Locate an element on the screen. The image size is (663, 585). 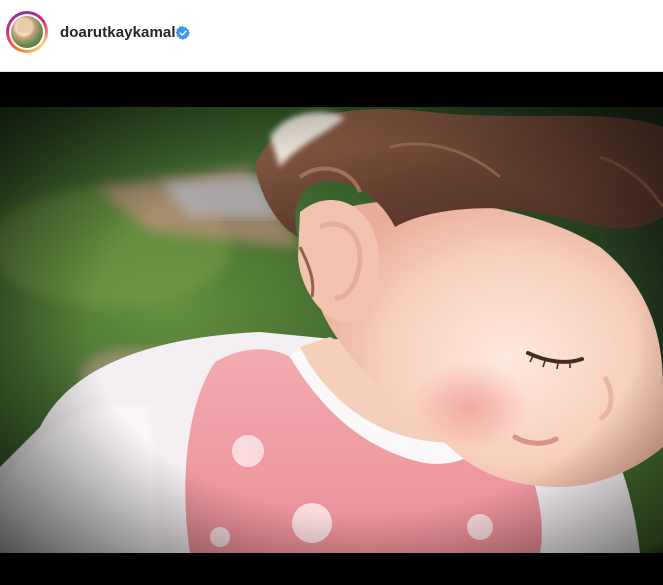
avatar-photo is located at coordinates (27, 32).